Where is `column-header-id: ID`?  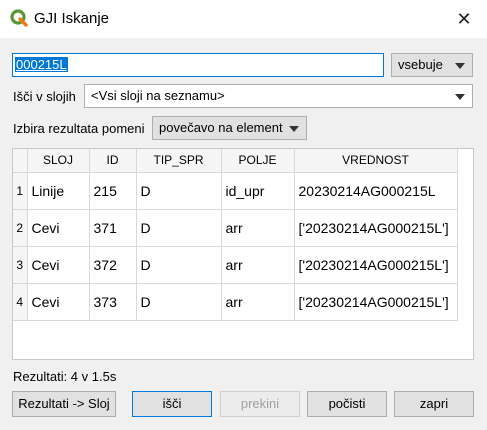
column-header-id: ID is located at coordinates (113, 161).